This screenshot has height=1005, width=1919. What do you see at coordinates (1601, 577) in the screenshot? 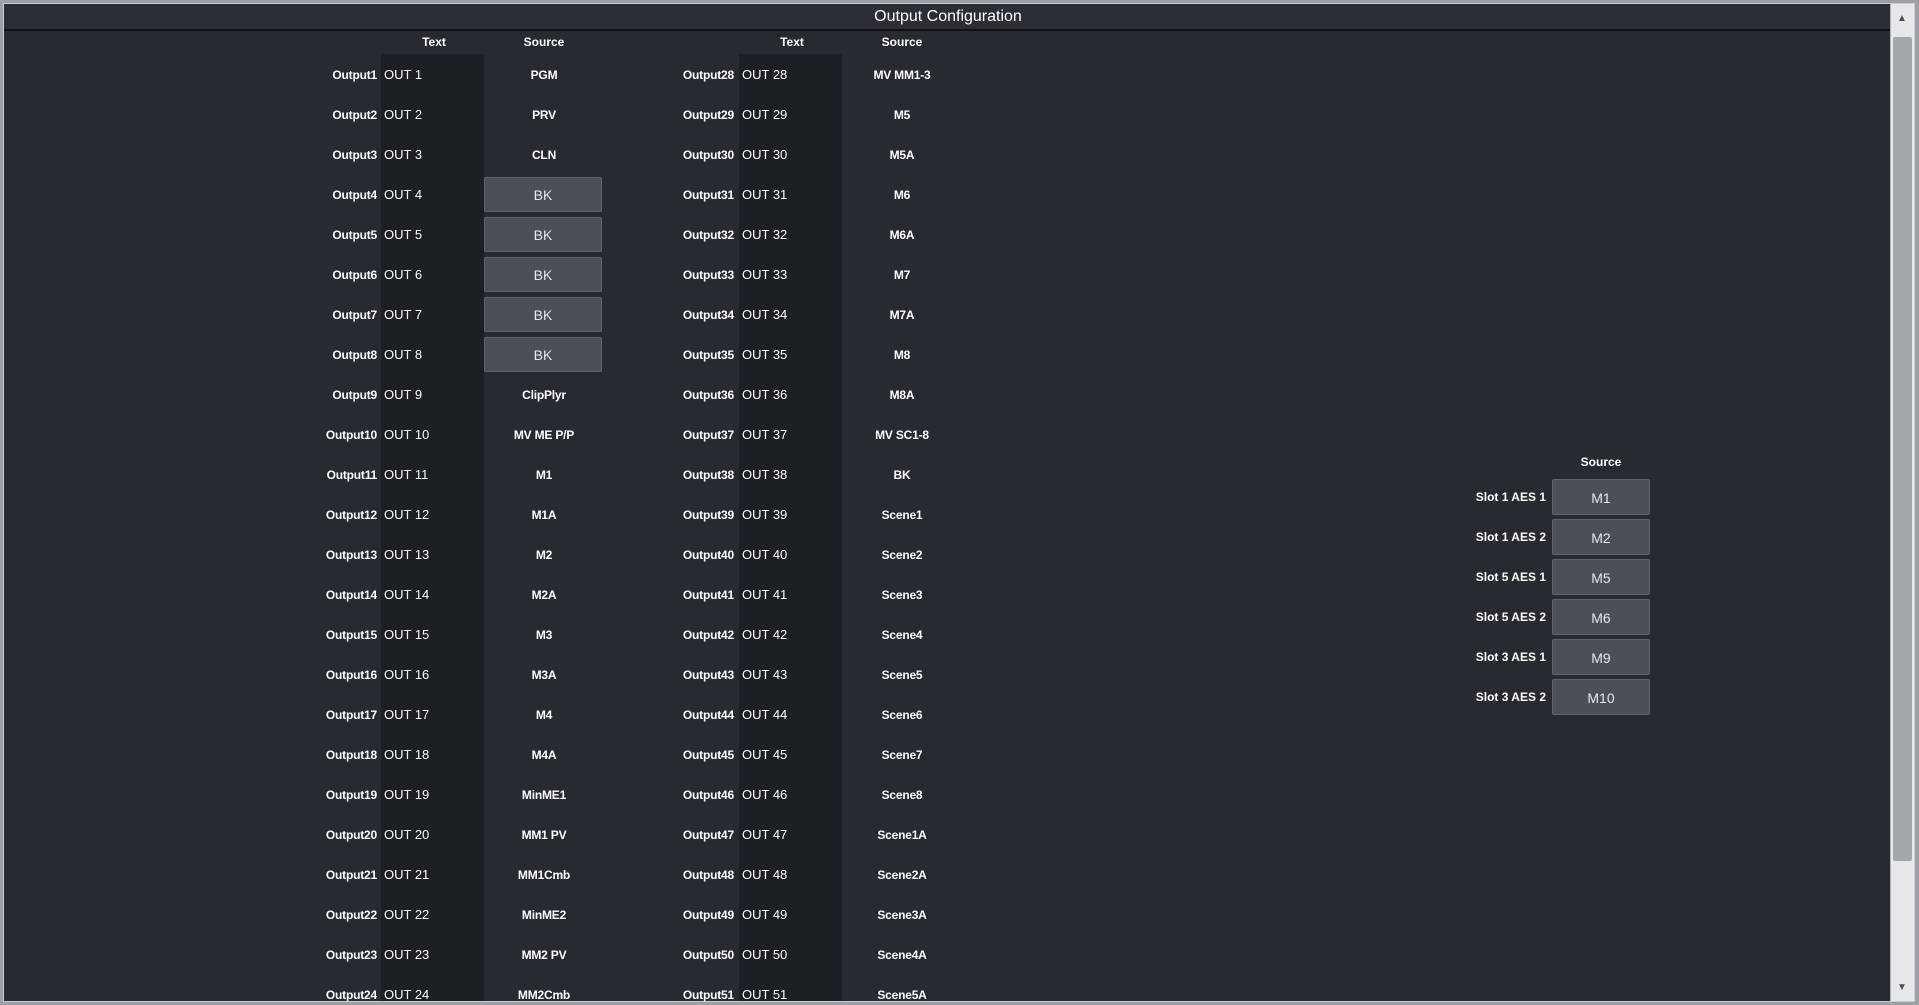
I see `aes-source-button: M5` at bounding box center [1601, 577].